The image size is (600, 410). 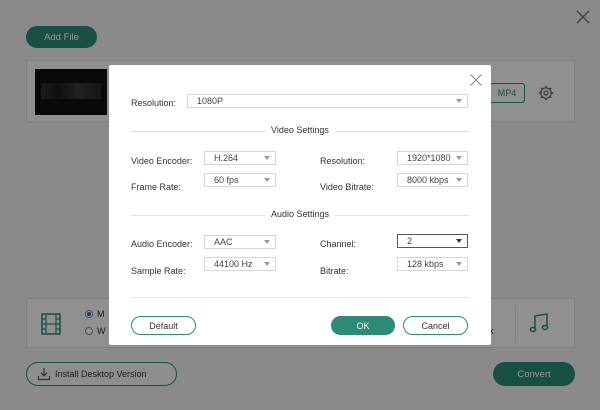 I want to click on bitrate-value: 128 kbps, so click(x=425, y=264).